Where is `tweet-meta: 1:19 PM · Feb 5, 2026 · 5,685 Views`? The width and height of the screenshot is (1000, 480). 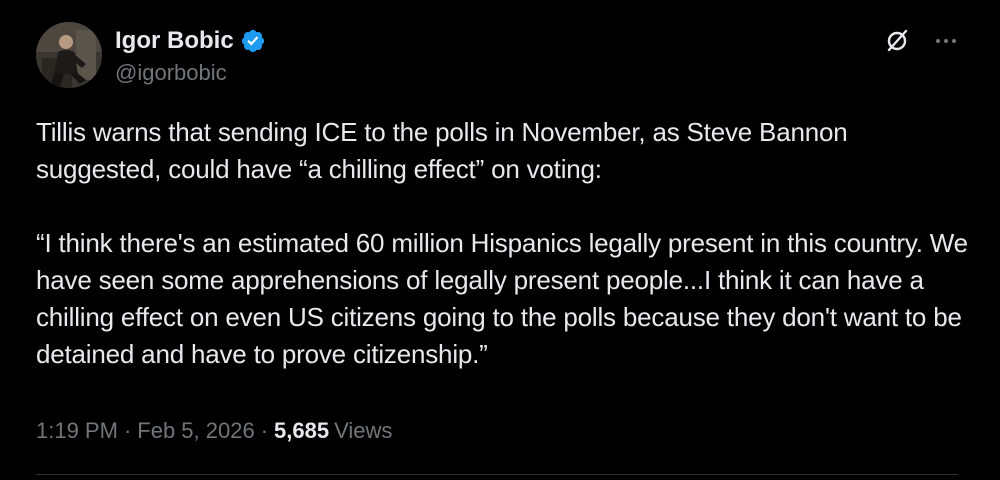
tweet-meta: 1:19 PM · Feb 5, 2026 · 5,685 Views is located at coordinates (214, 431).